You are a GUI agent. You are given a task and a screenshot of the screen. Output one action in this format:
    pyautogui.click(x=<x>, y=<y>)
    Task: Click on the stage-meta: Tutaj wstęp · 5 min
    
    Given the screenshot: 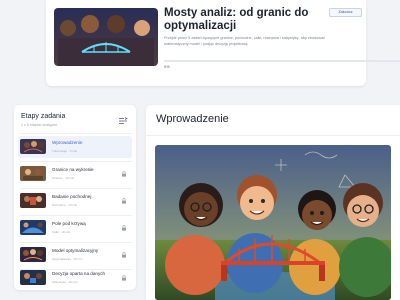 What is the action you would take?
    pyautogui.click(x=65, y=151)
    